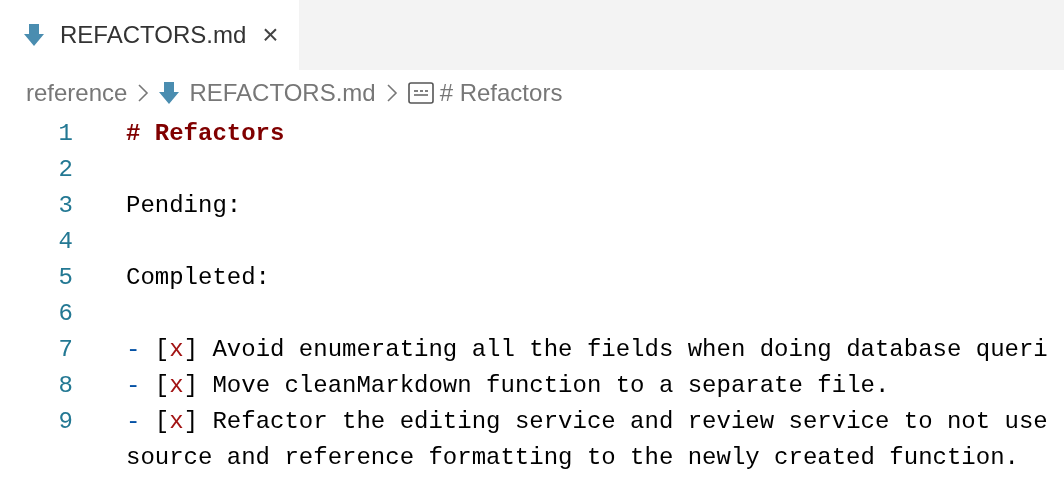 The width and height of the screenshot is (1064, 480). Describe the element at coordinates (65, 278) in the screenshot. I see `line-number: 5` at that location.